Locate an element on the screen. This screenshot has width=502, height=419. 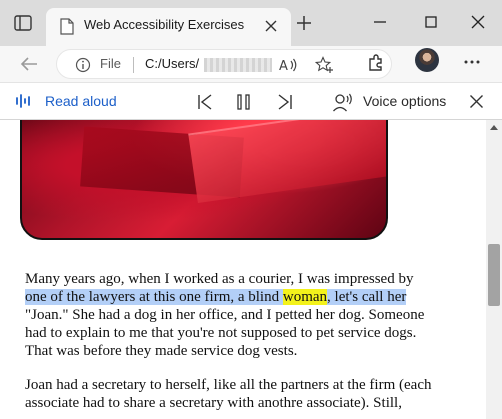
voice-options-button: Voice options is located at coordinates (404, 101).